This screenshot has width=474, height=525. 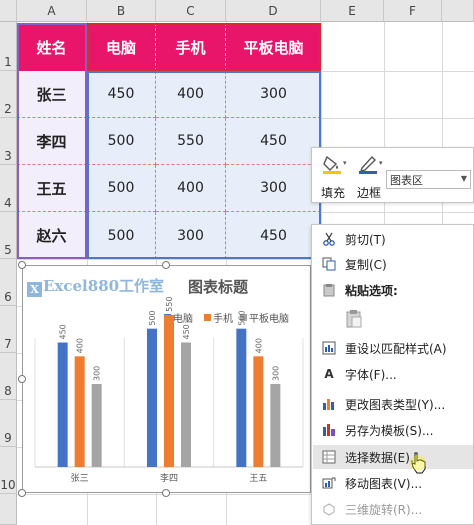 What do you see at coordinates (463, 178) in the screenshot?
I see `chevron-down-icon: ▼` at bounding box center [463, 178].